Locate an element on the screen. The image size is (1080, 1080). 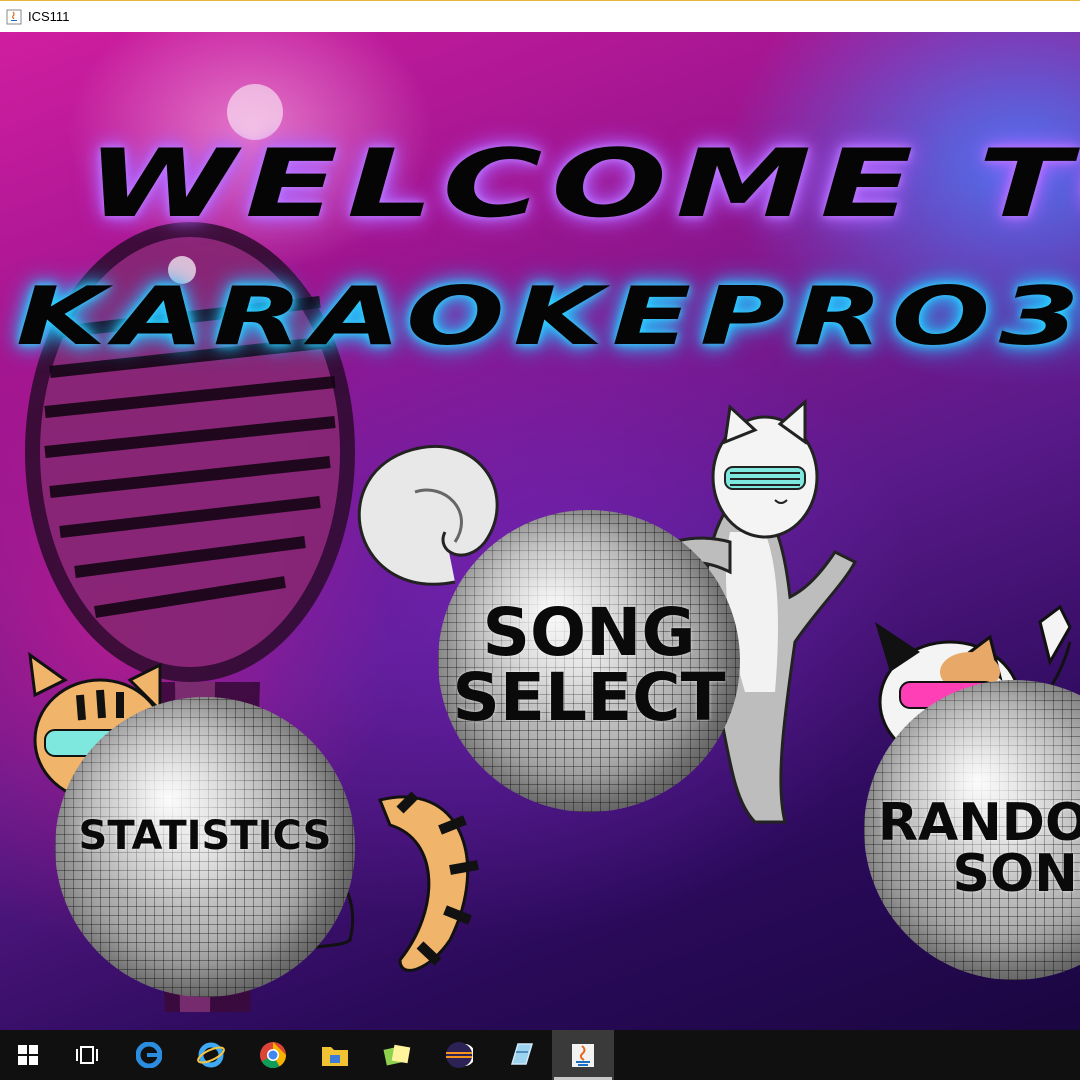
taskbar-edge is located at coordinates (149, 1055).